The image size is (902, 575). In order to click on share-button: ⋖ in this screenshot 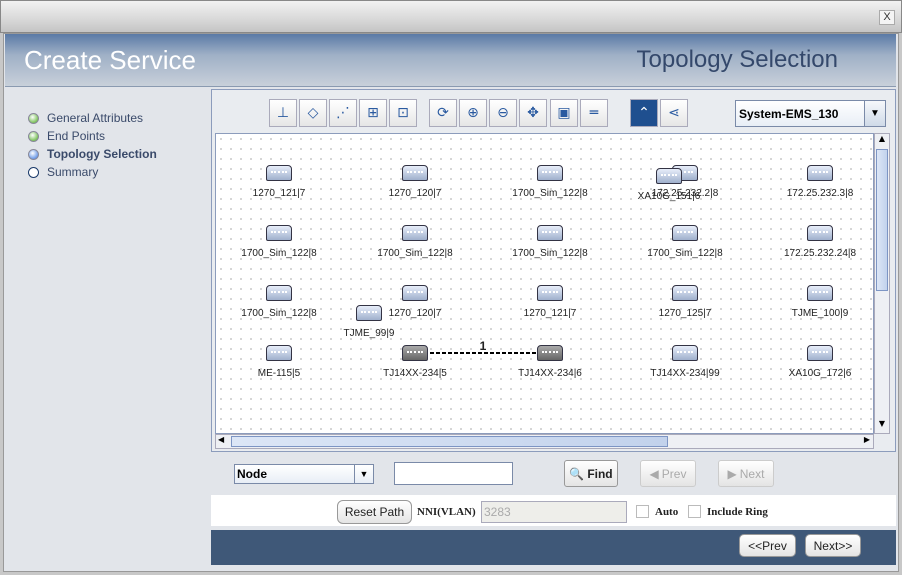, I will do `click(674, 113)`.